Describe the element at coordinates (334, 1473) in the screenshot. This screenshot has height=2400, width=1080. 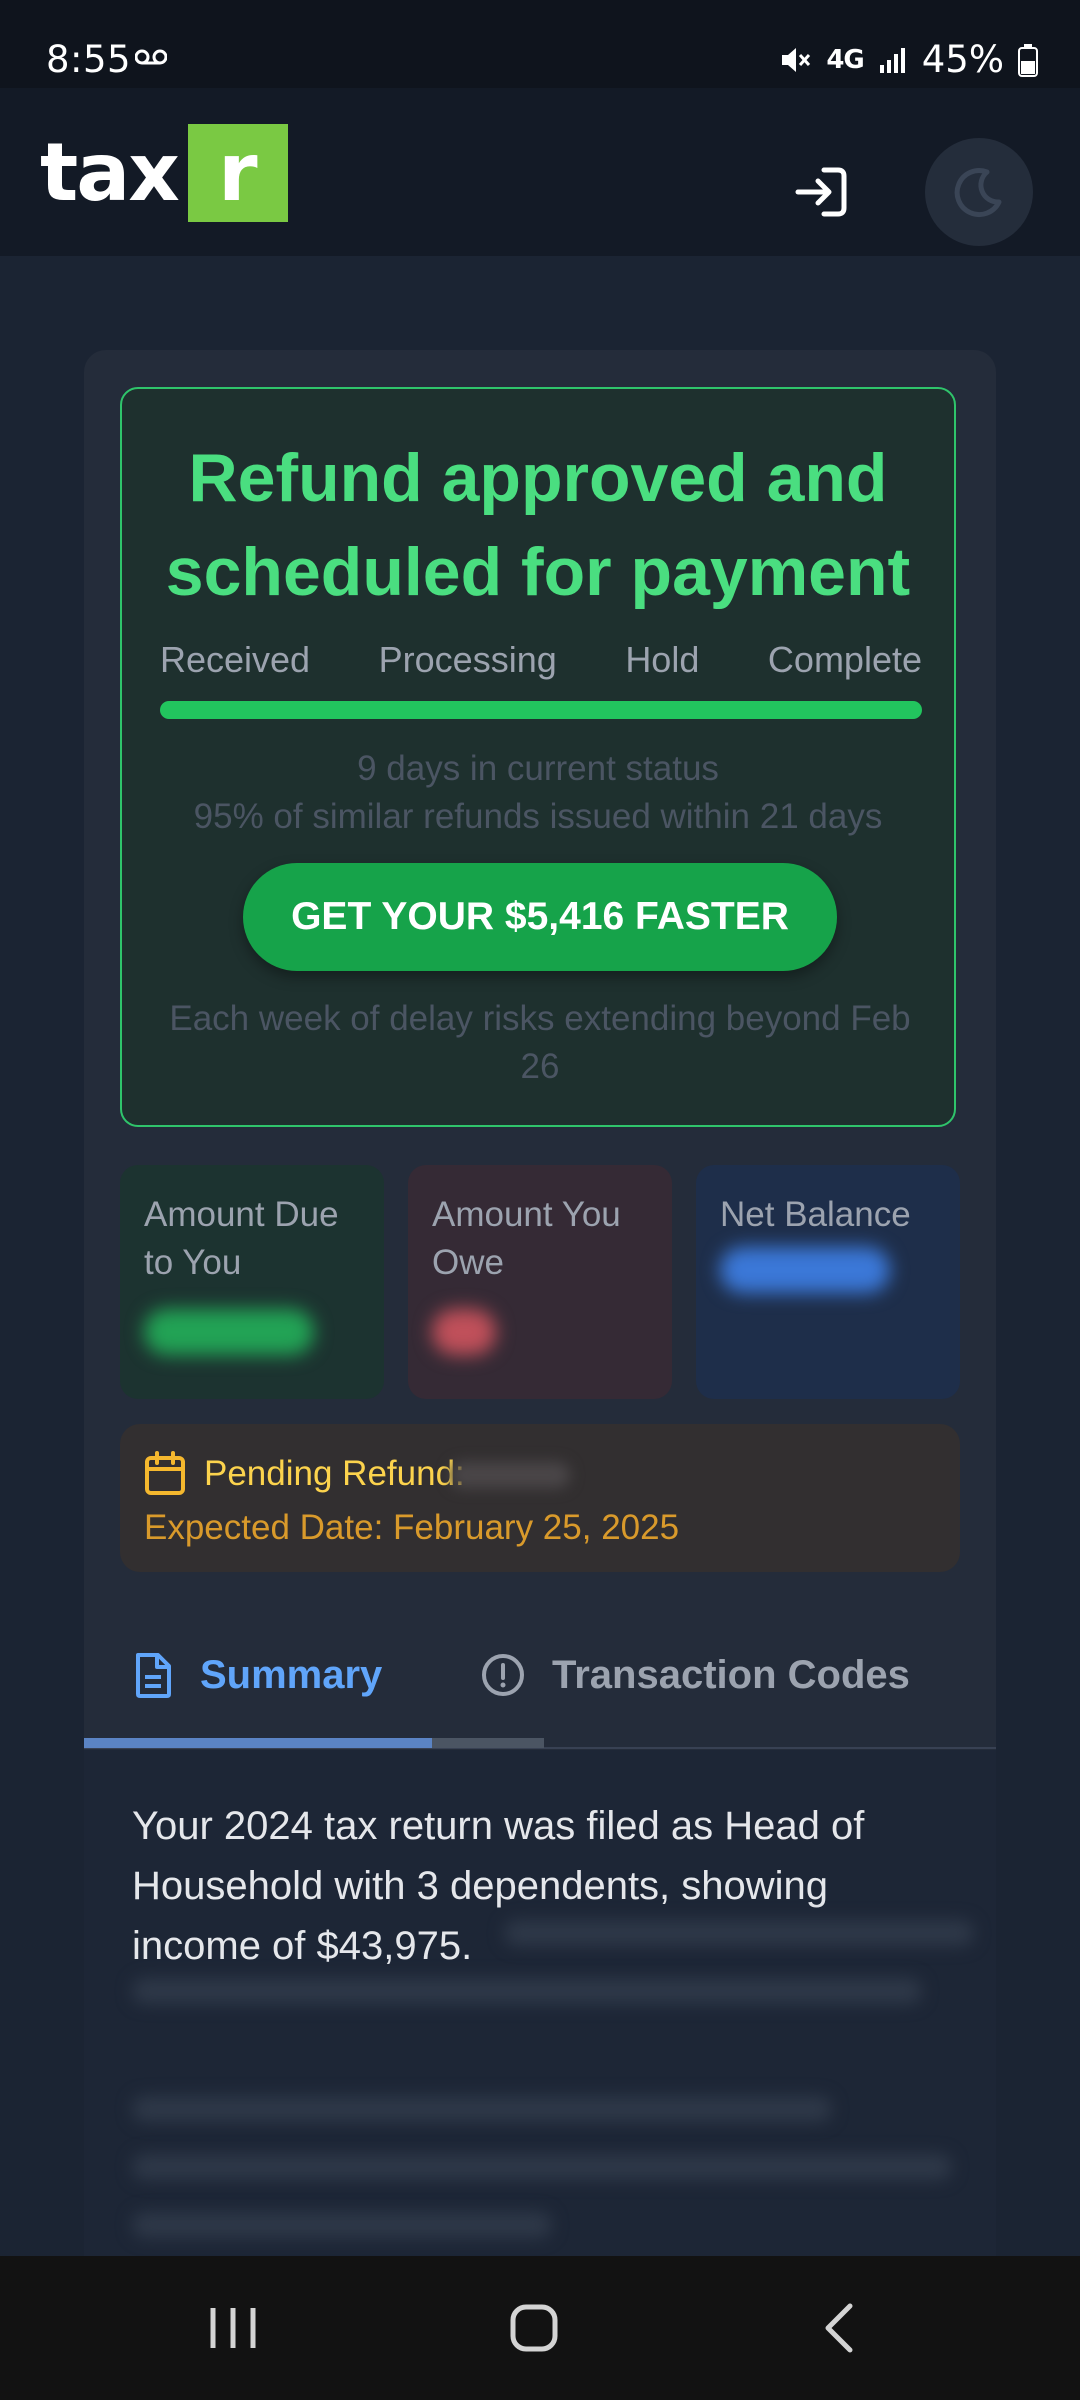
I see `pending-refund-title: Pending Refund:` at that location.